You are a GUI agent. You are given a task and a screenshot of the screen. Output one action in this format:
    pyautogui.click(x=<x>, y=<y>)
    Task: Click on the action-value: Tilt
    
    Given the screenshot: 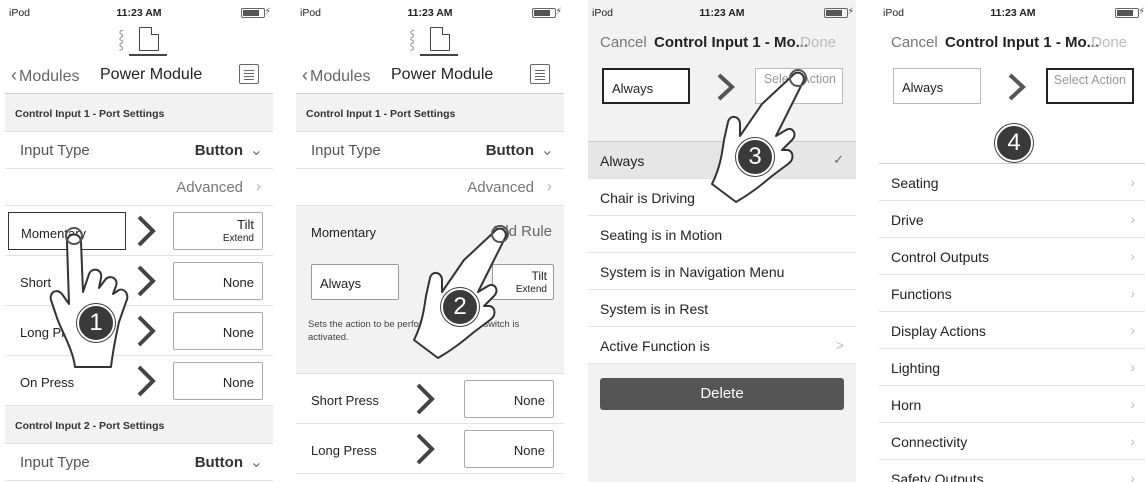 What is the action you would take?
    pyautogui.click(x=539, y=276)
    